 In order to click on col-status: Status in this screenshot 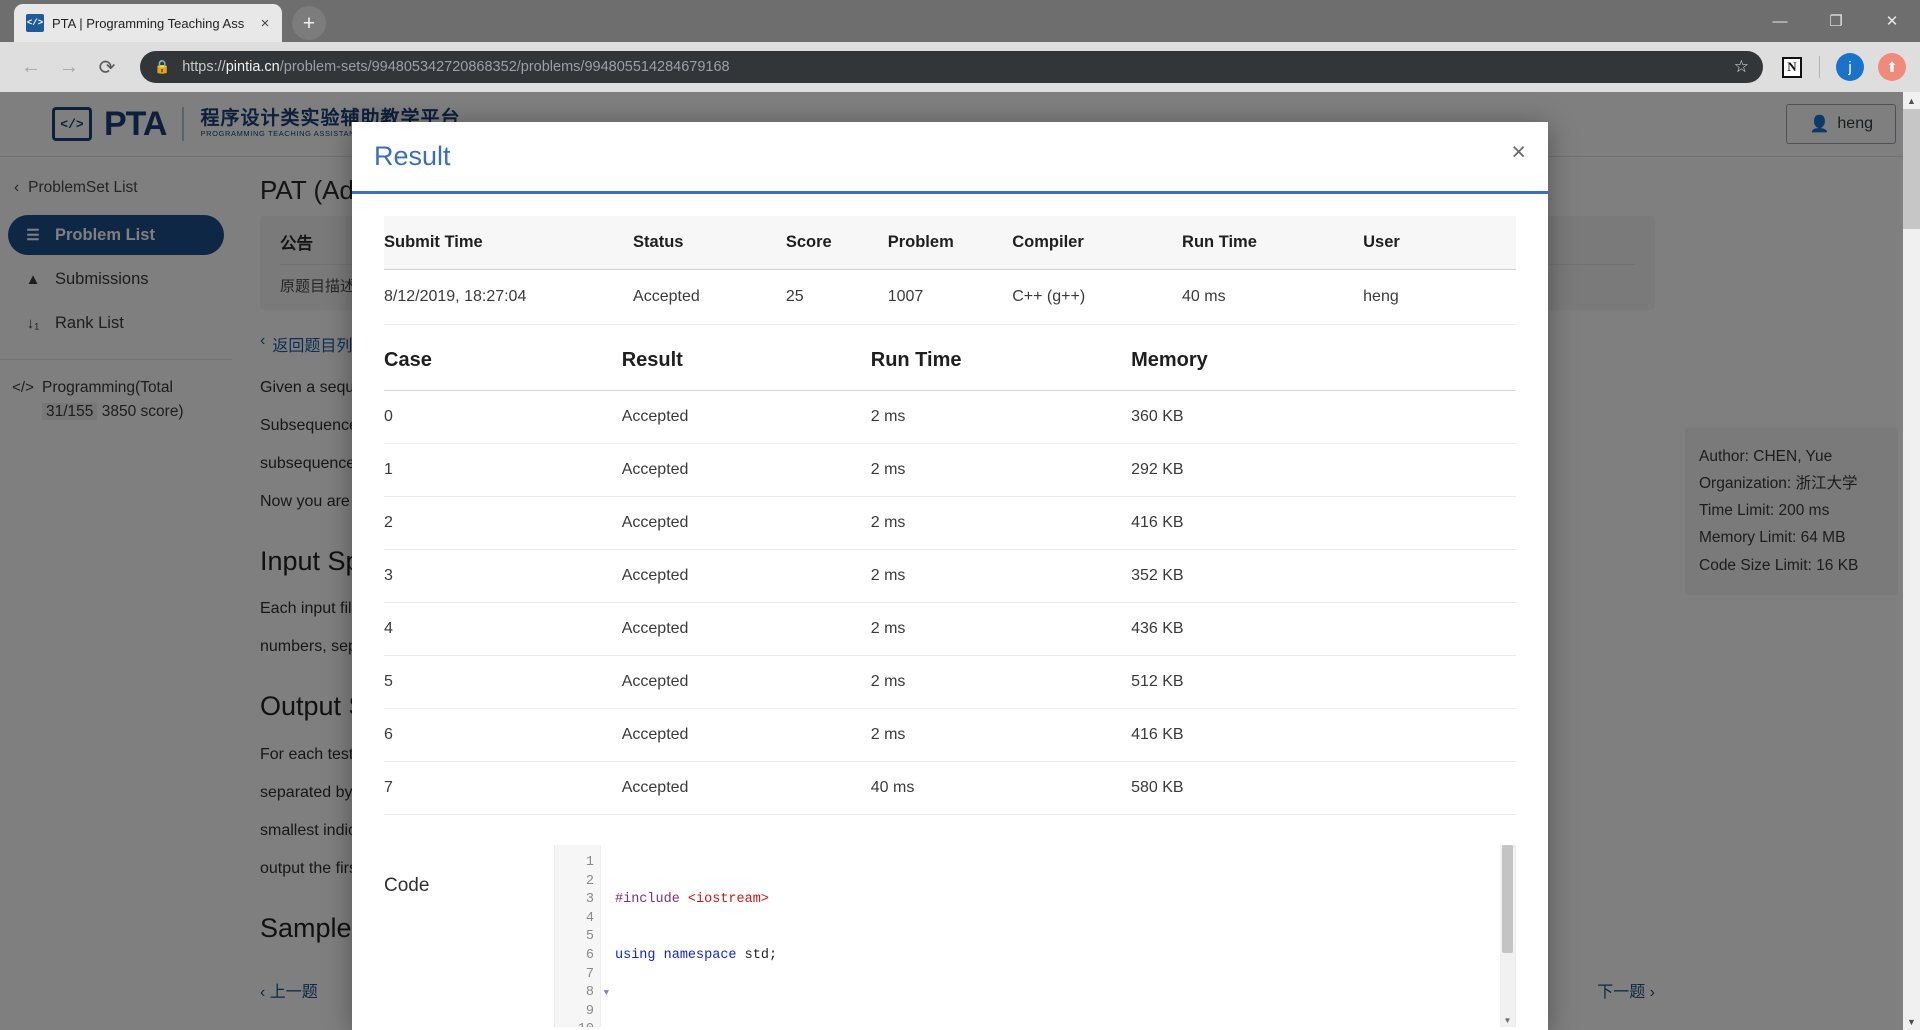, I will do `click(709, 243)`.